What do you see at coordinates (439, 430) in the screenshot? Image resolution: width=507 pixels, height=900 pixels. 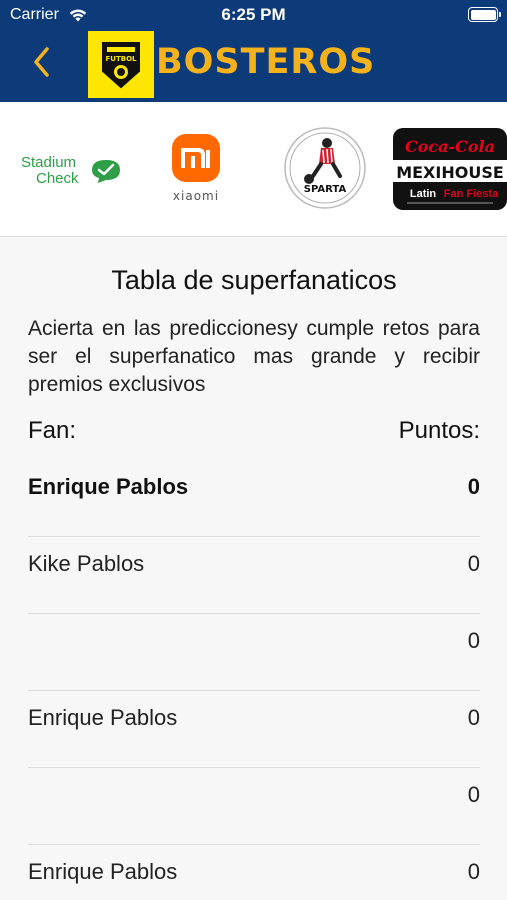 I see `column-header-points: Puntos:` at bounding box center [439, 430].